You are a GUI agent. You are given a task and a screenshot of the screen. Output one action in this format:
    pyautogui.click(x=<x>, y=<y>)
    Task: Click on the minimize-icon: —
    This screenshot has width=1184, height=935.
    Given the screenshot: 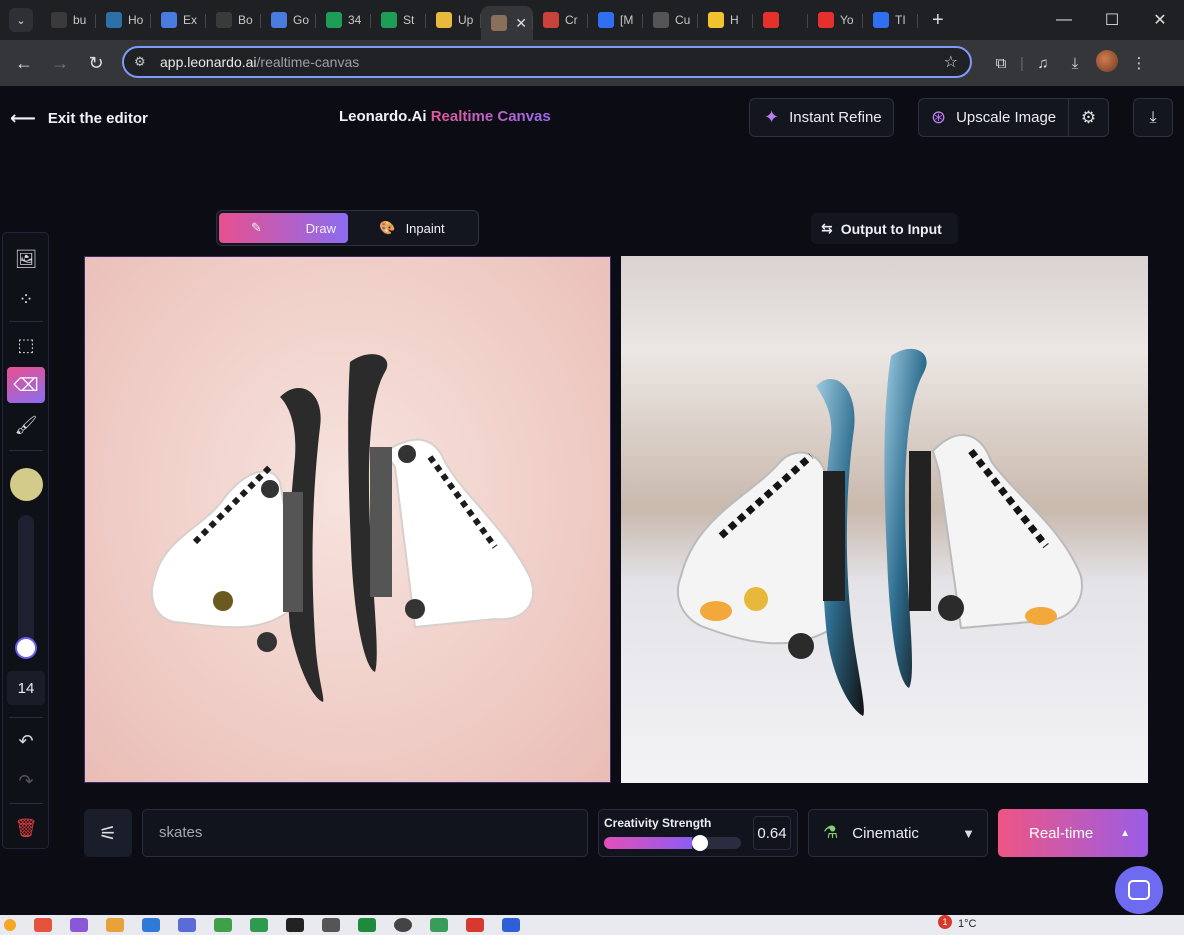 What is the action you would take?
    pyautogui.click(x=1064, y=20)
    